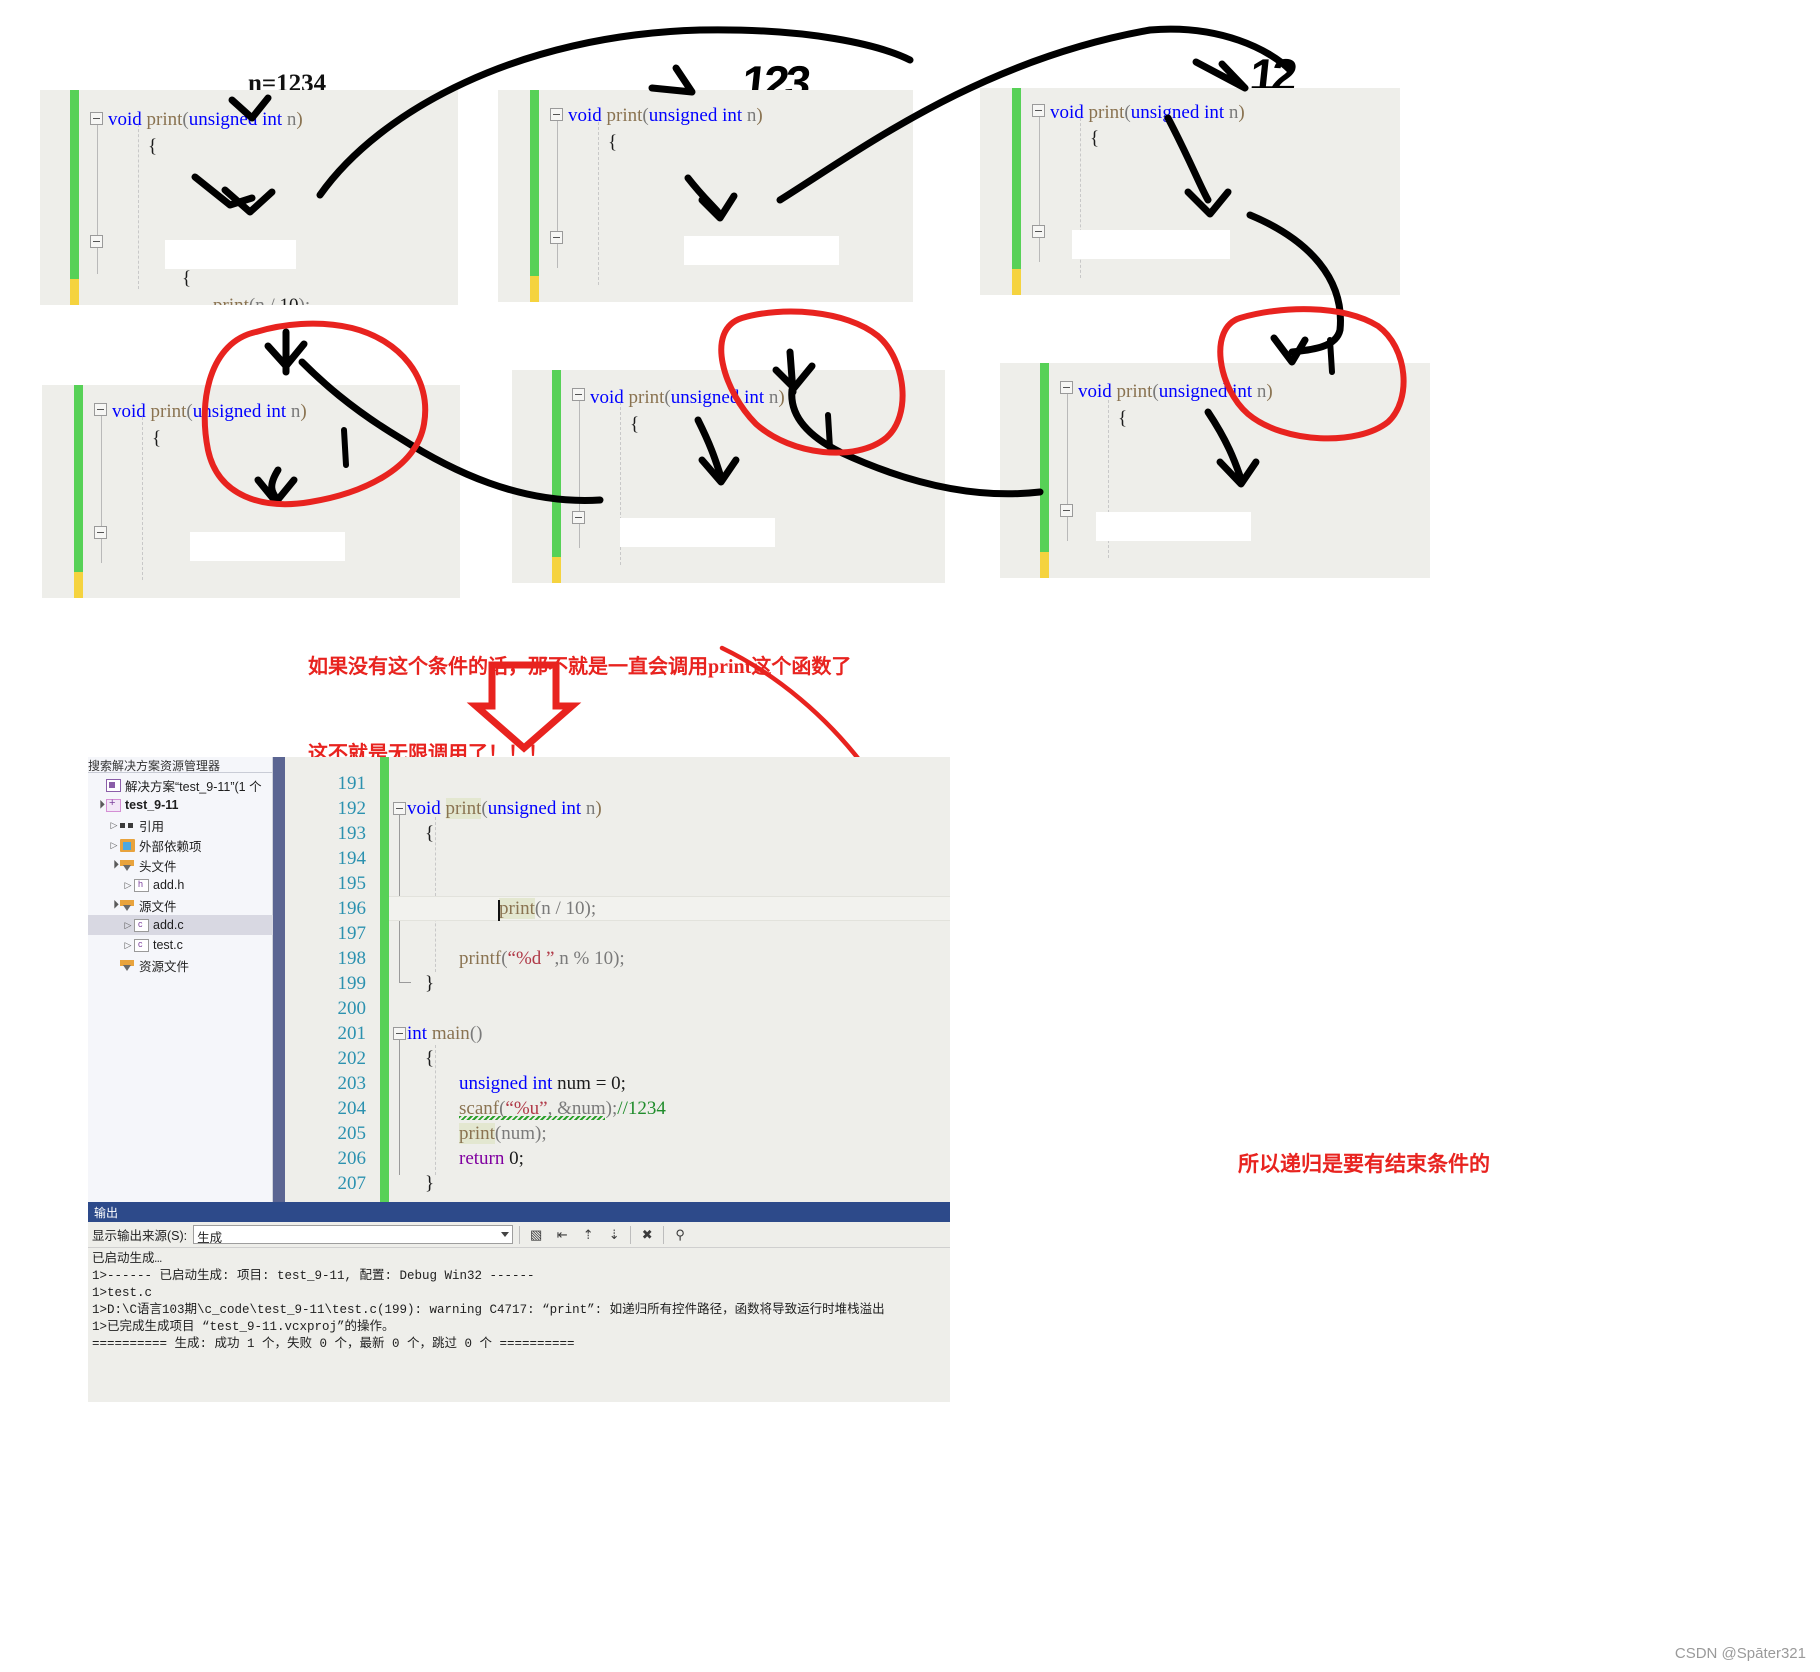  Describe the element at coordinates (680, 1235) in the screenshot. I see `find-icon: ⚲` at that location.